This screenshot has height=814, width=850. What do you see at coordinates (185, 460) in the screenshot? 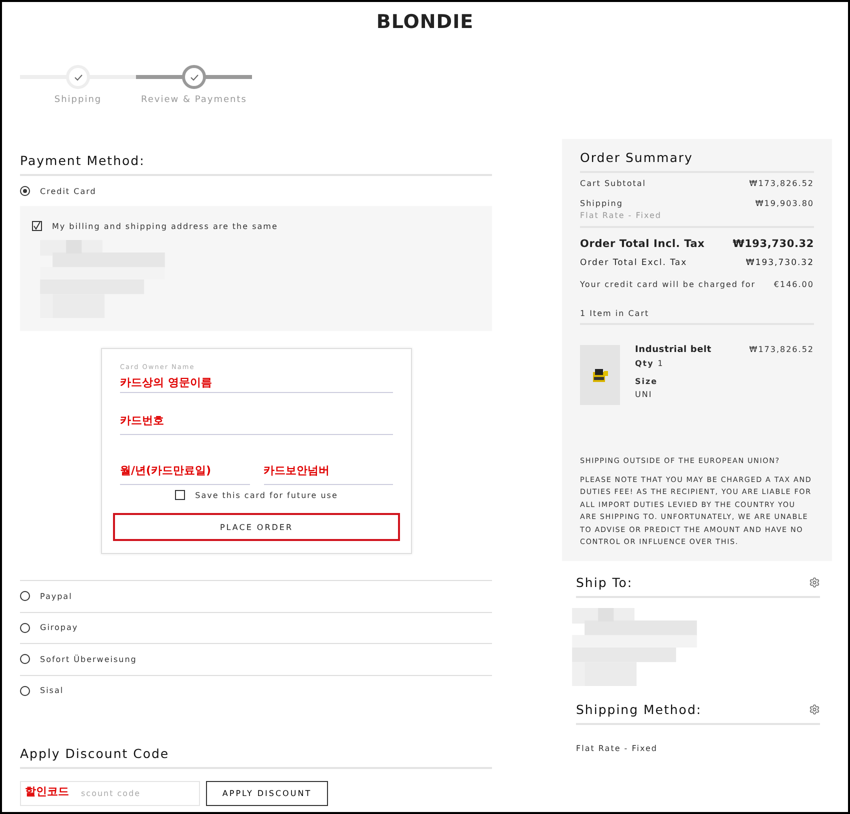
I see `input-field: 월/년(카드만료일)` at bounding box center [185, 460].